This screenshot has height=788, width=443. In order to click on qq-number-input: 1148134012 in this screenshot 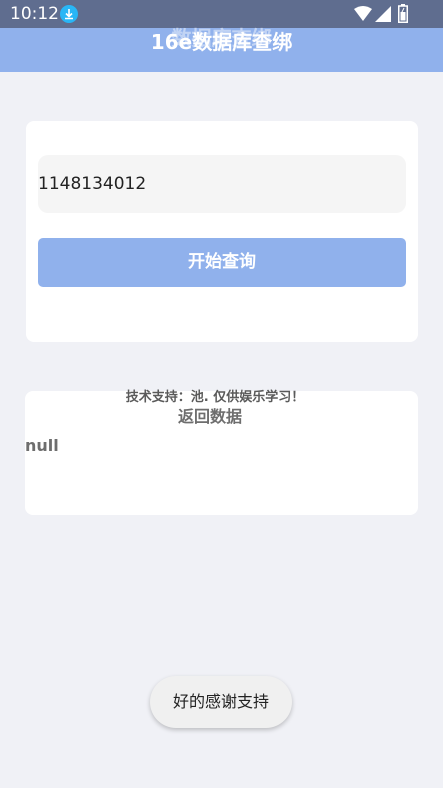, I will do `click(222, 184)`.